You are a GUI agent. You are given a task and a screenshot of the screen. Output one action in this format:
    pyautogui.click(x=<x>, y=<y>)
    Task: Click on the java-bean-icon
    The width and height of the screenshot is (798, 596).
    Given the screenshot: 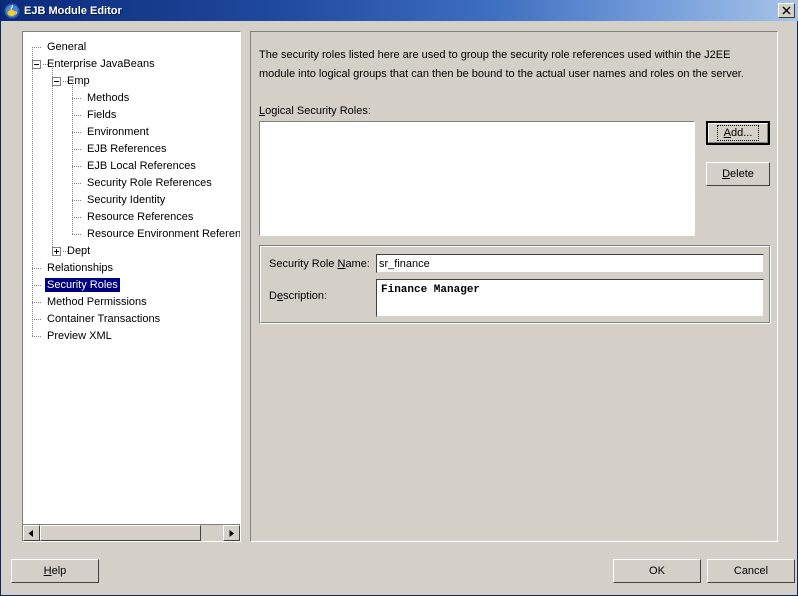 What is the action you would take?
    pyautogui.click(x=12, y=11)
    